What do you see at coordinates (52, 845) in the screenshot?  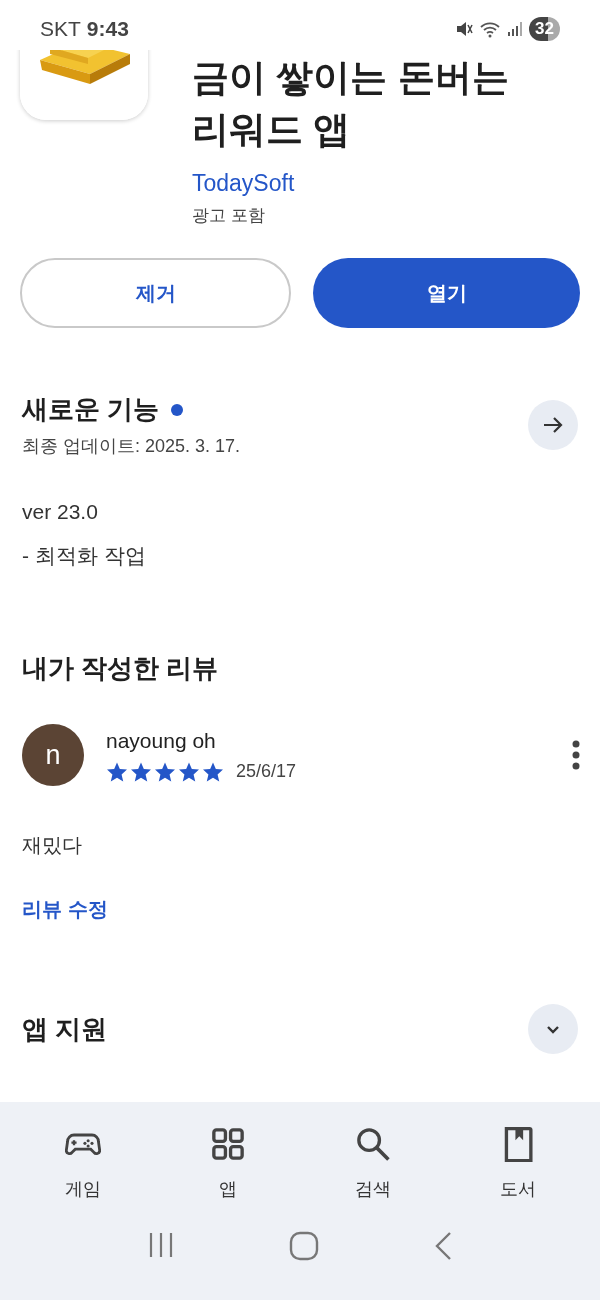 I see `review-text: 재밌다` at bounding box center [52, 845].